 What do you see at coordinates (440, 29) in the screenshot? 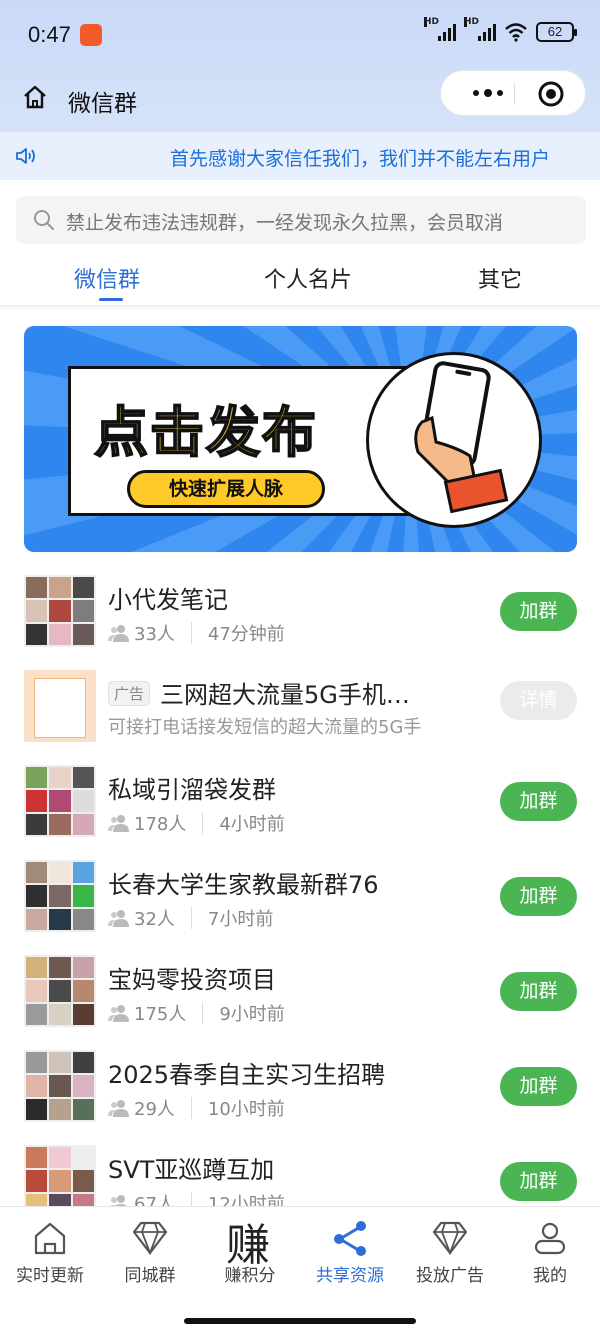
I see `signal-icon: HD` at bounding box center [440, 29].